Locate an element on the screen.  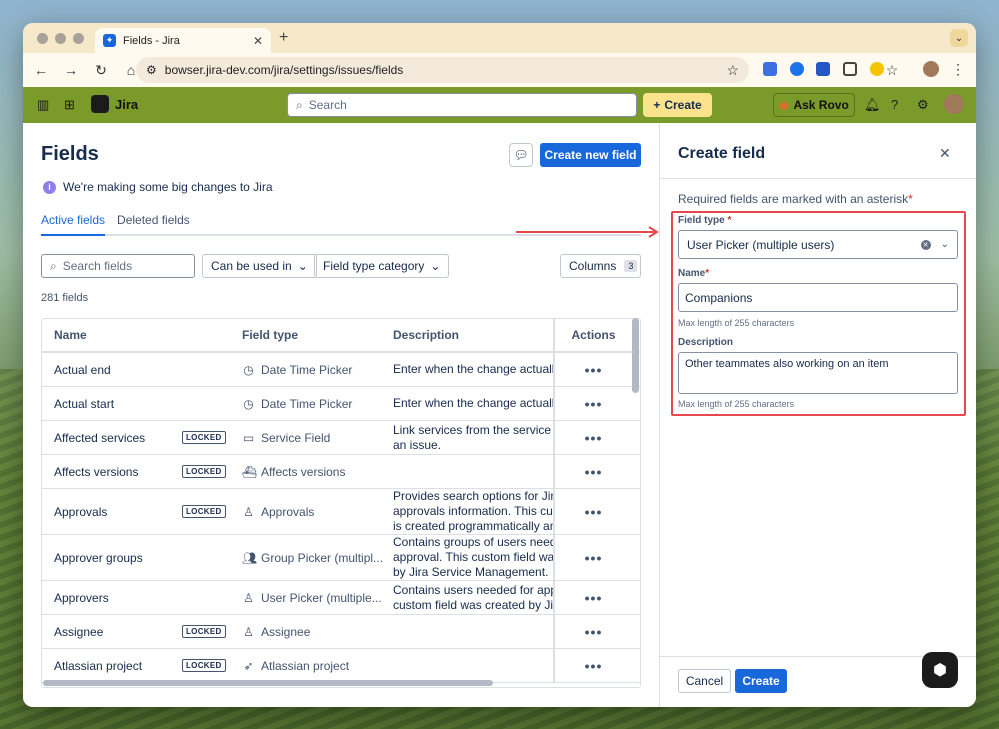
close-tab-icon: ✕ is located at coordinates (258, 41).